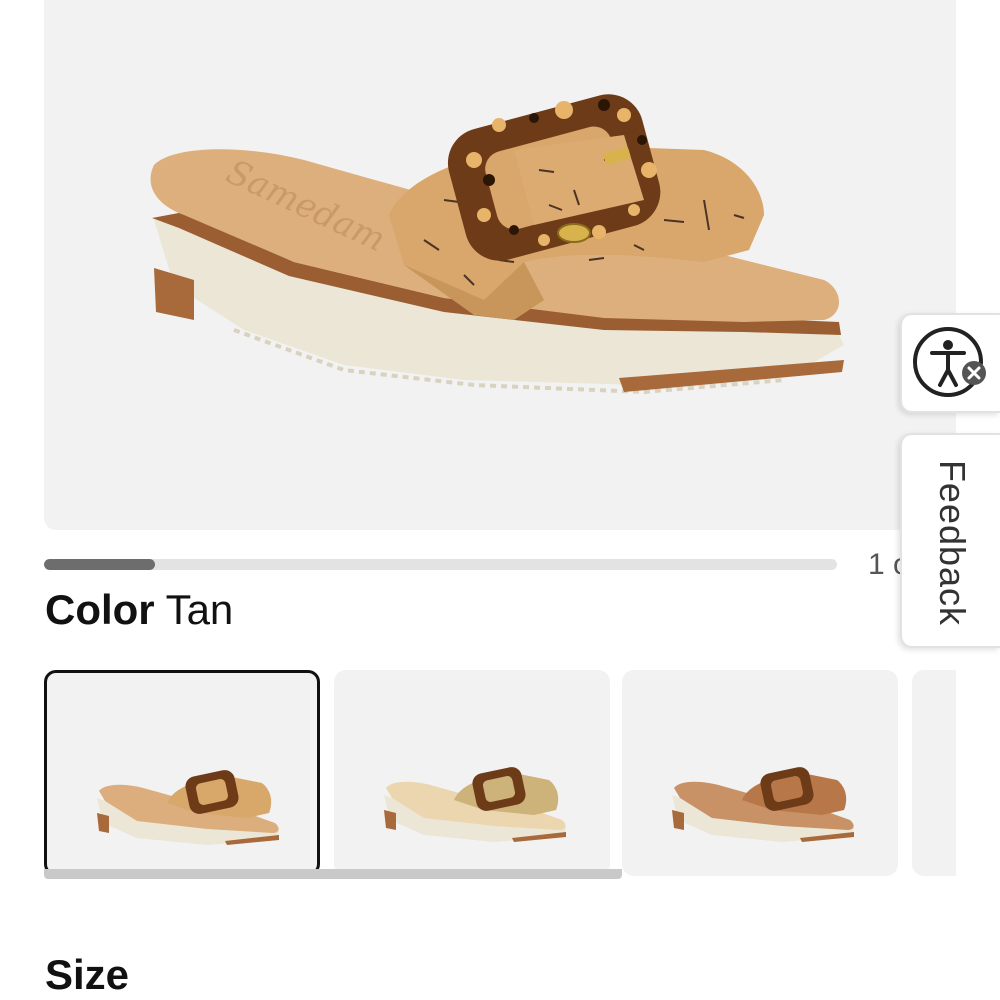  I want to click on swatch-scrollbar, so click(500, 874).